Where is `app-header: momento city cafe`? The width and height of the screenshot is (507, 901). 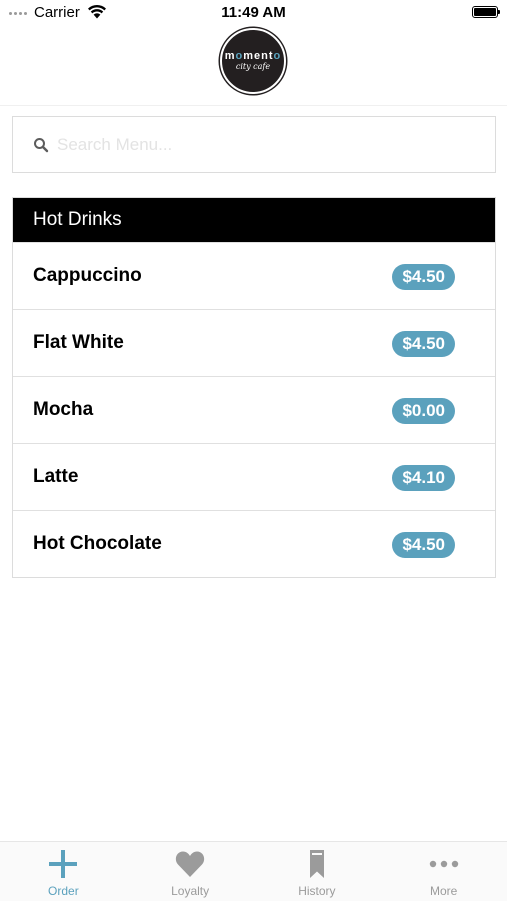
app-header: momento city cafe is located at coordinates (253, 66).